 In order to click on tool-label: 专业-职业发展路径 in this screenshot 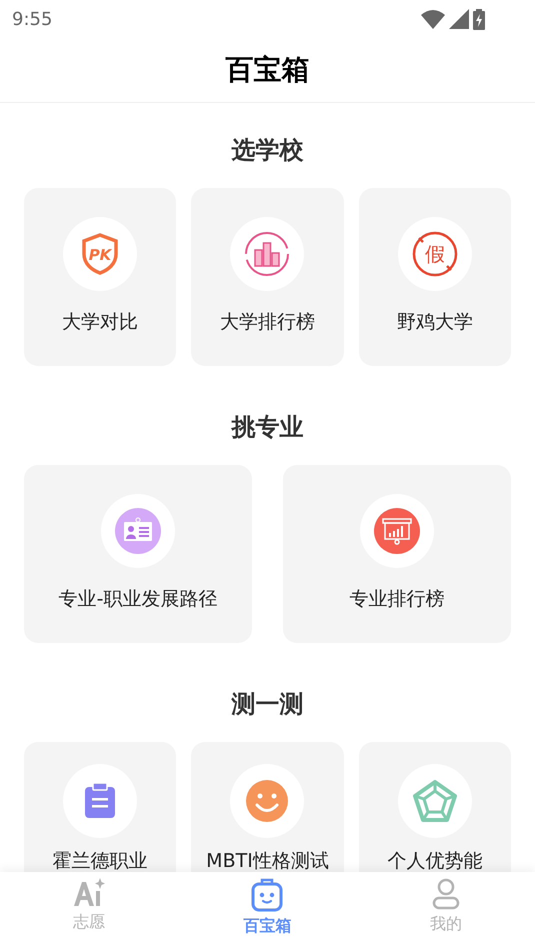, I will do `click(138, 599)`.